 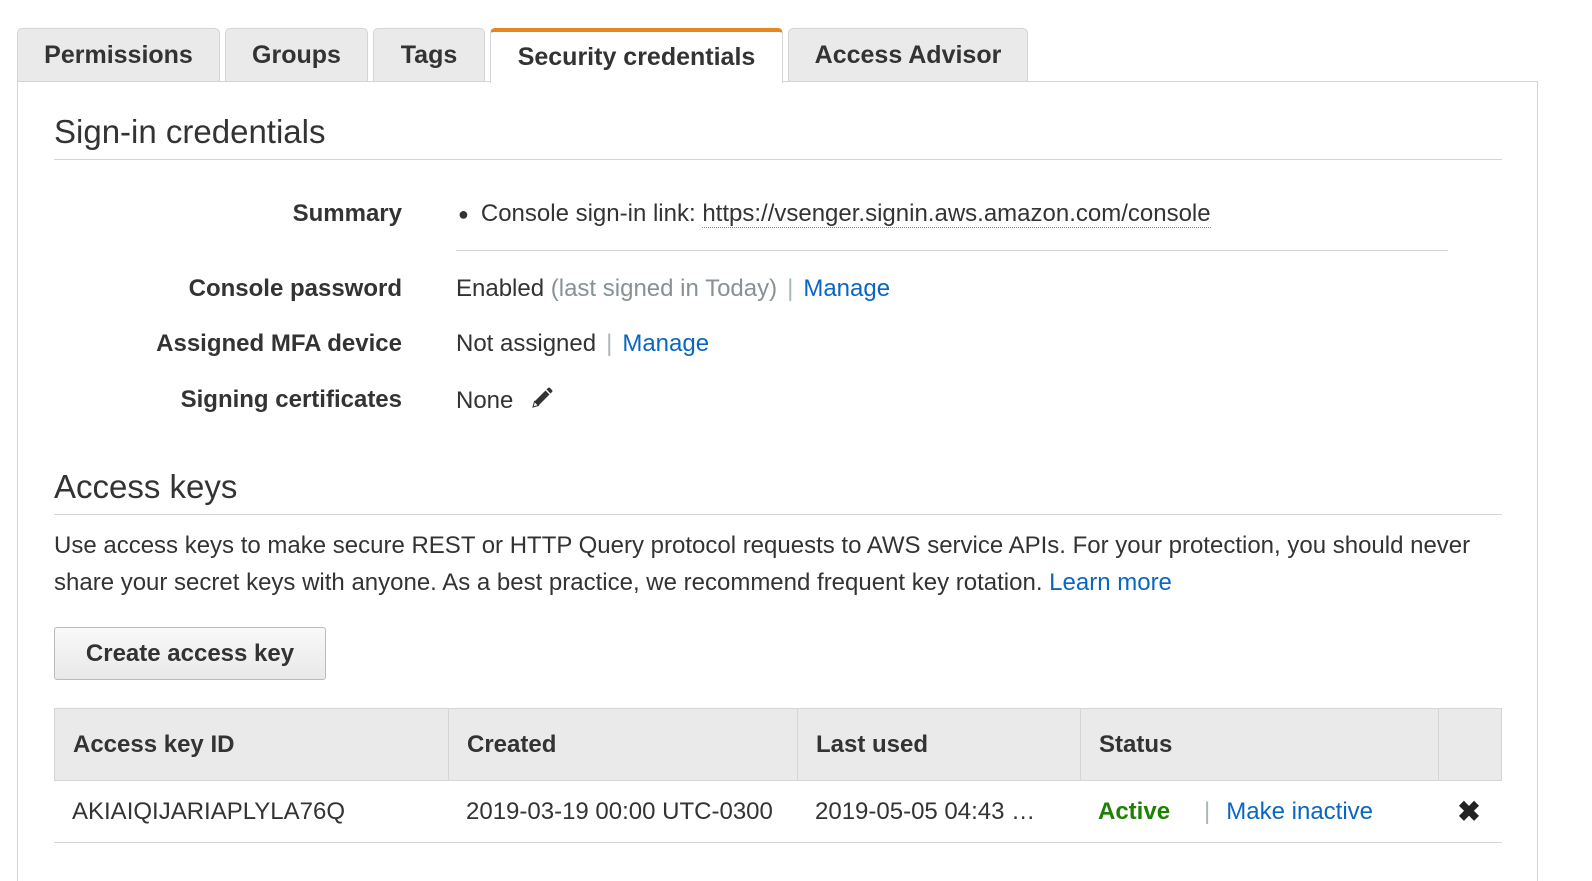 I want to click on status-cell: Active | Make inactive, so click(x=1259, y=811).